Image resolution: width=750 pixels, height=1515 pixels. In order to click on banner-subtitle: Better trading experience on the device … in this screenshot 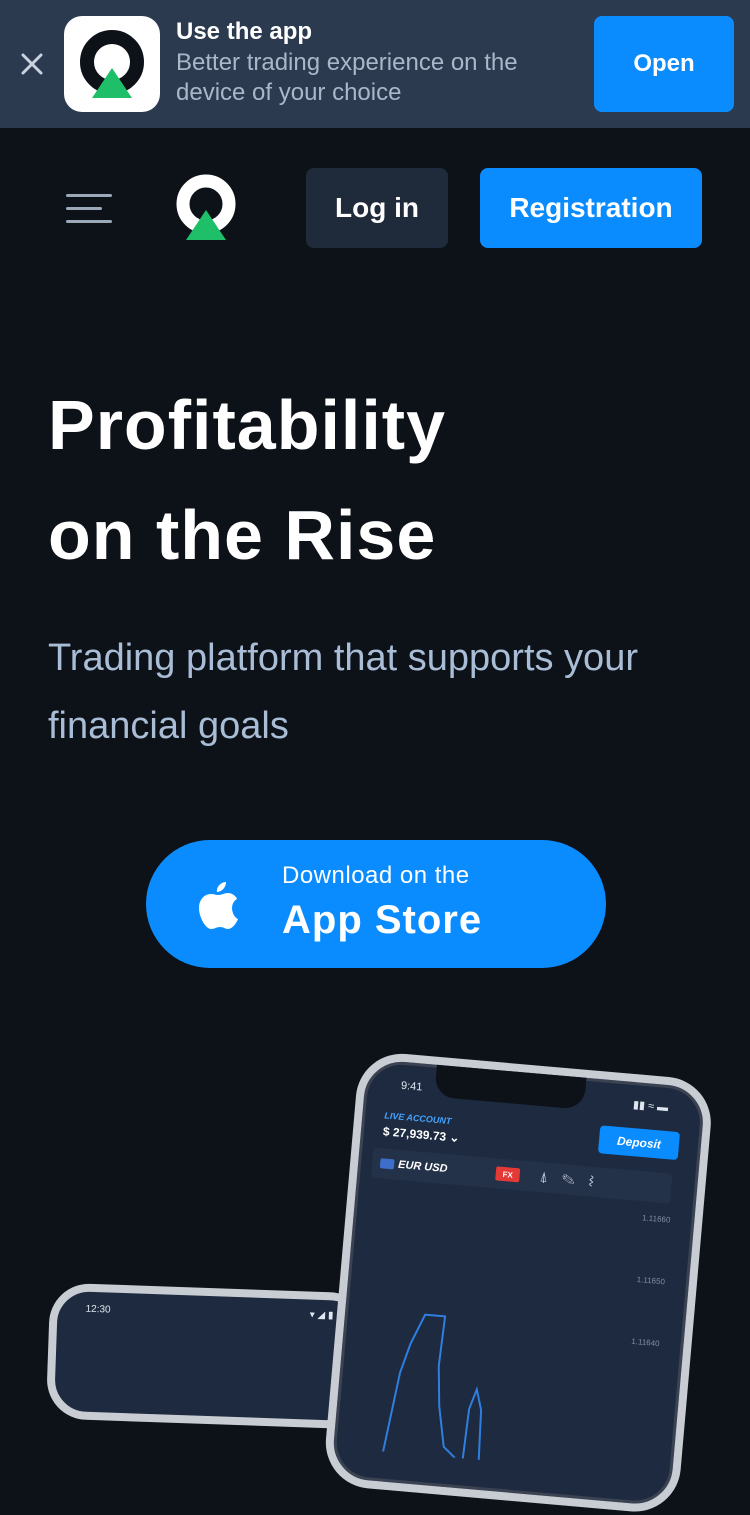, I will do `click(347, 77)`.